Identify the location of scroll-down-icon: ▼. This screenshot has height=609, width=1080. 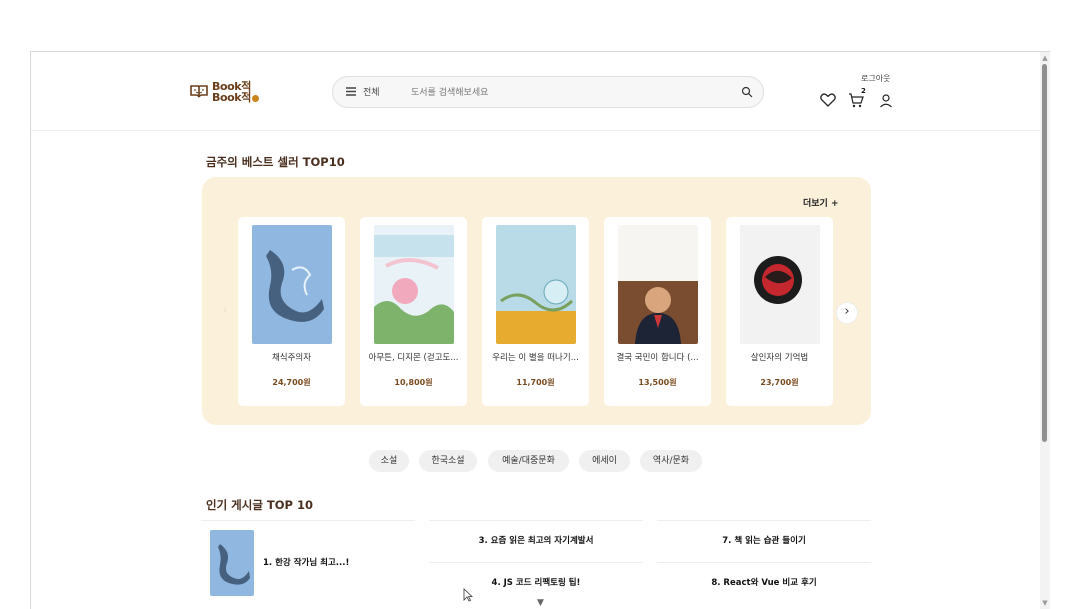
(1045, 603).